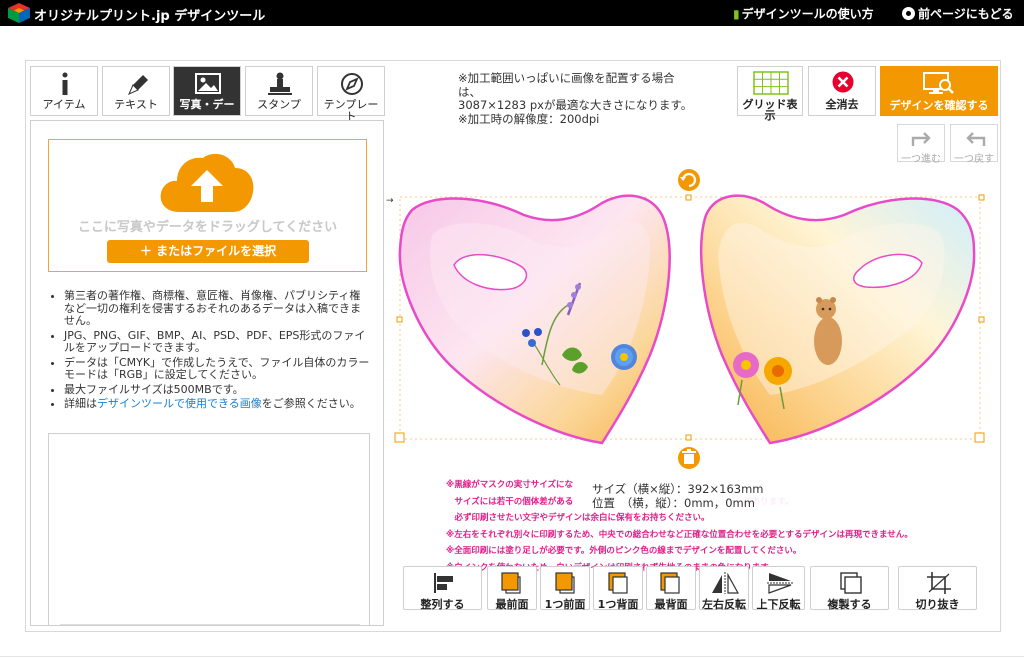 This screenshot has height=661, width=1024. I want to click on flip-horizontal-button: 左右反転, so click(724, 588).